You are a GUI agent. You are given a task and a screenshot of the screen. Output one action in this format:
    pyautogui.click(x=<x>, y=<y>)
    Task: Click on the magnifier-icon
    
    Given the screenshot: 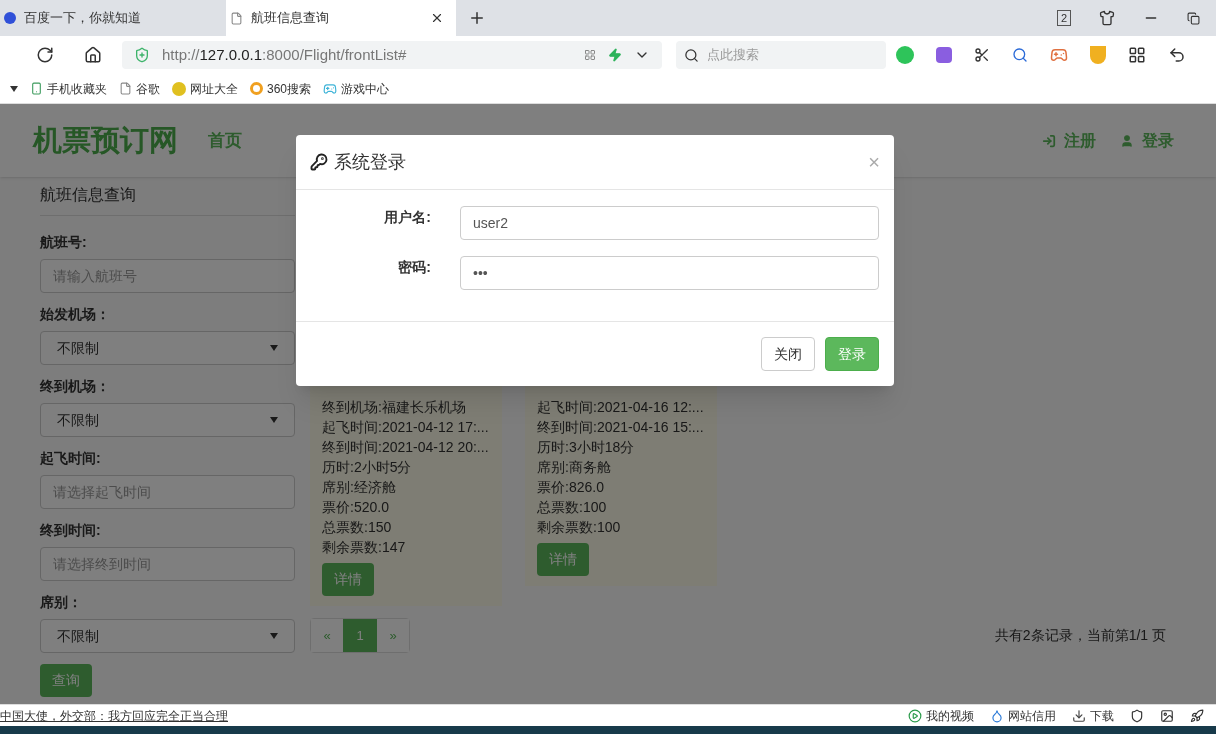 What is the action you would take?
    pyautogui.click(x=1020, y=55)
    